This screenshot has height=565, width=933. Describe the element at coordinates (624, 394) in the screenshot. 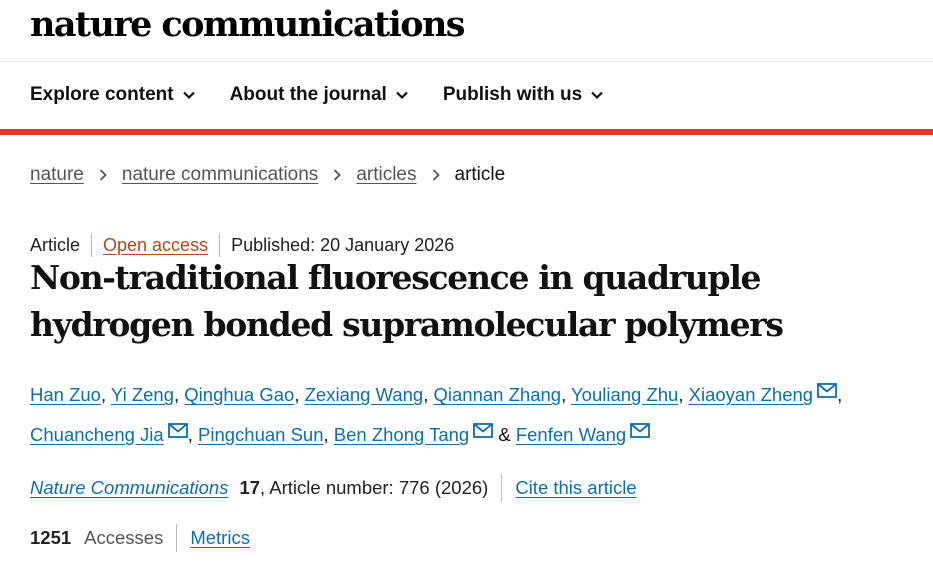

I see `author-link: Youliang Zhu` at that location.